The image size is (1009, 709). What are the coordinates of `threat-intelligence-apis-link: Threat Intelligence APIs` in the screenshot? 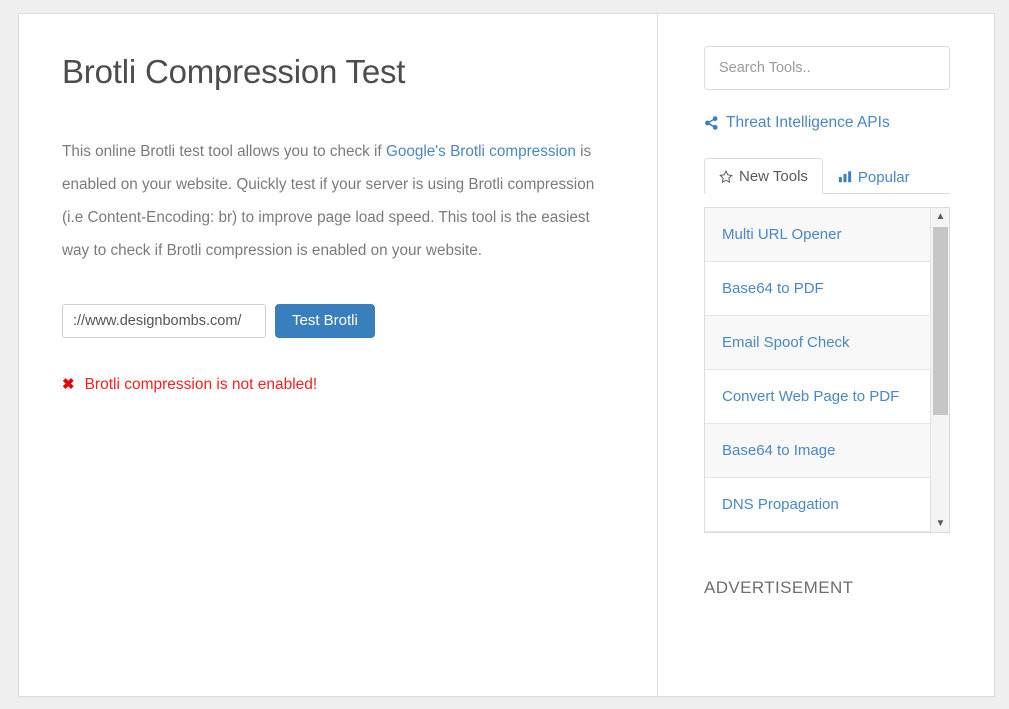 It's located at (827, 123).